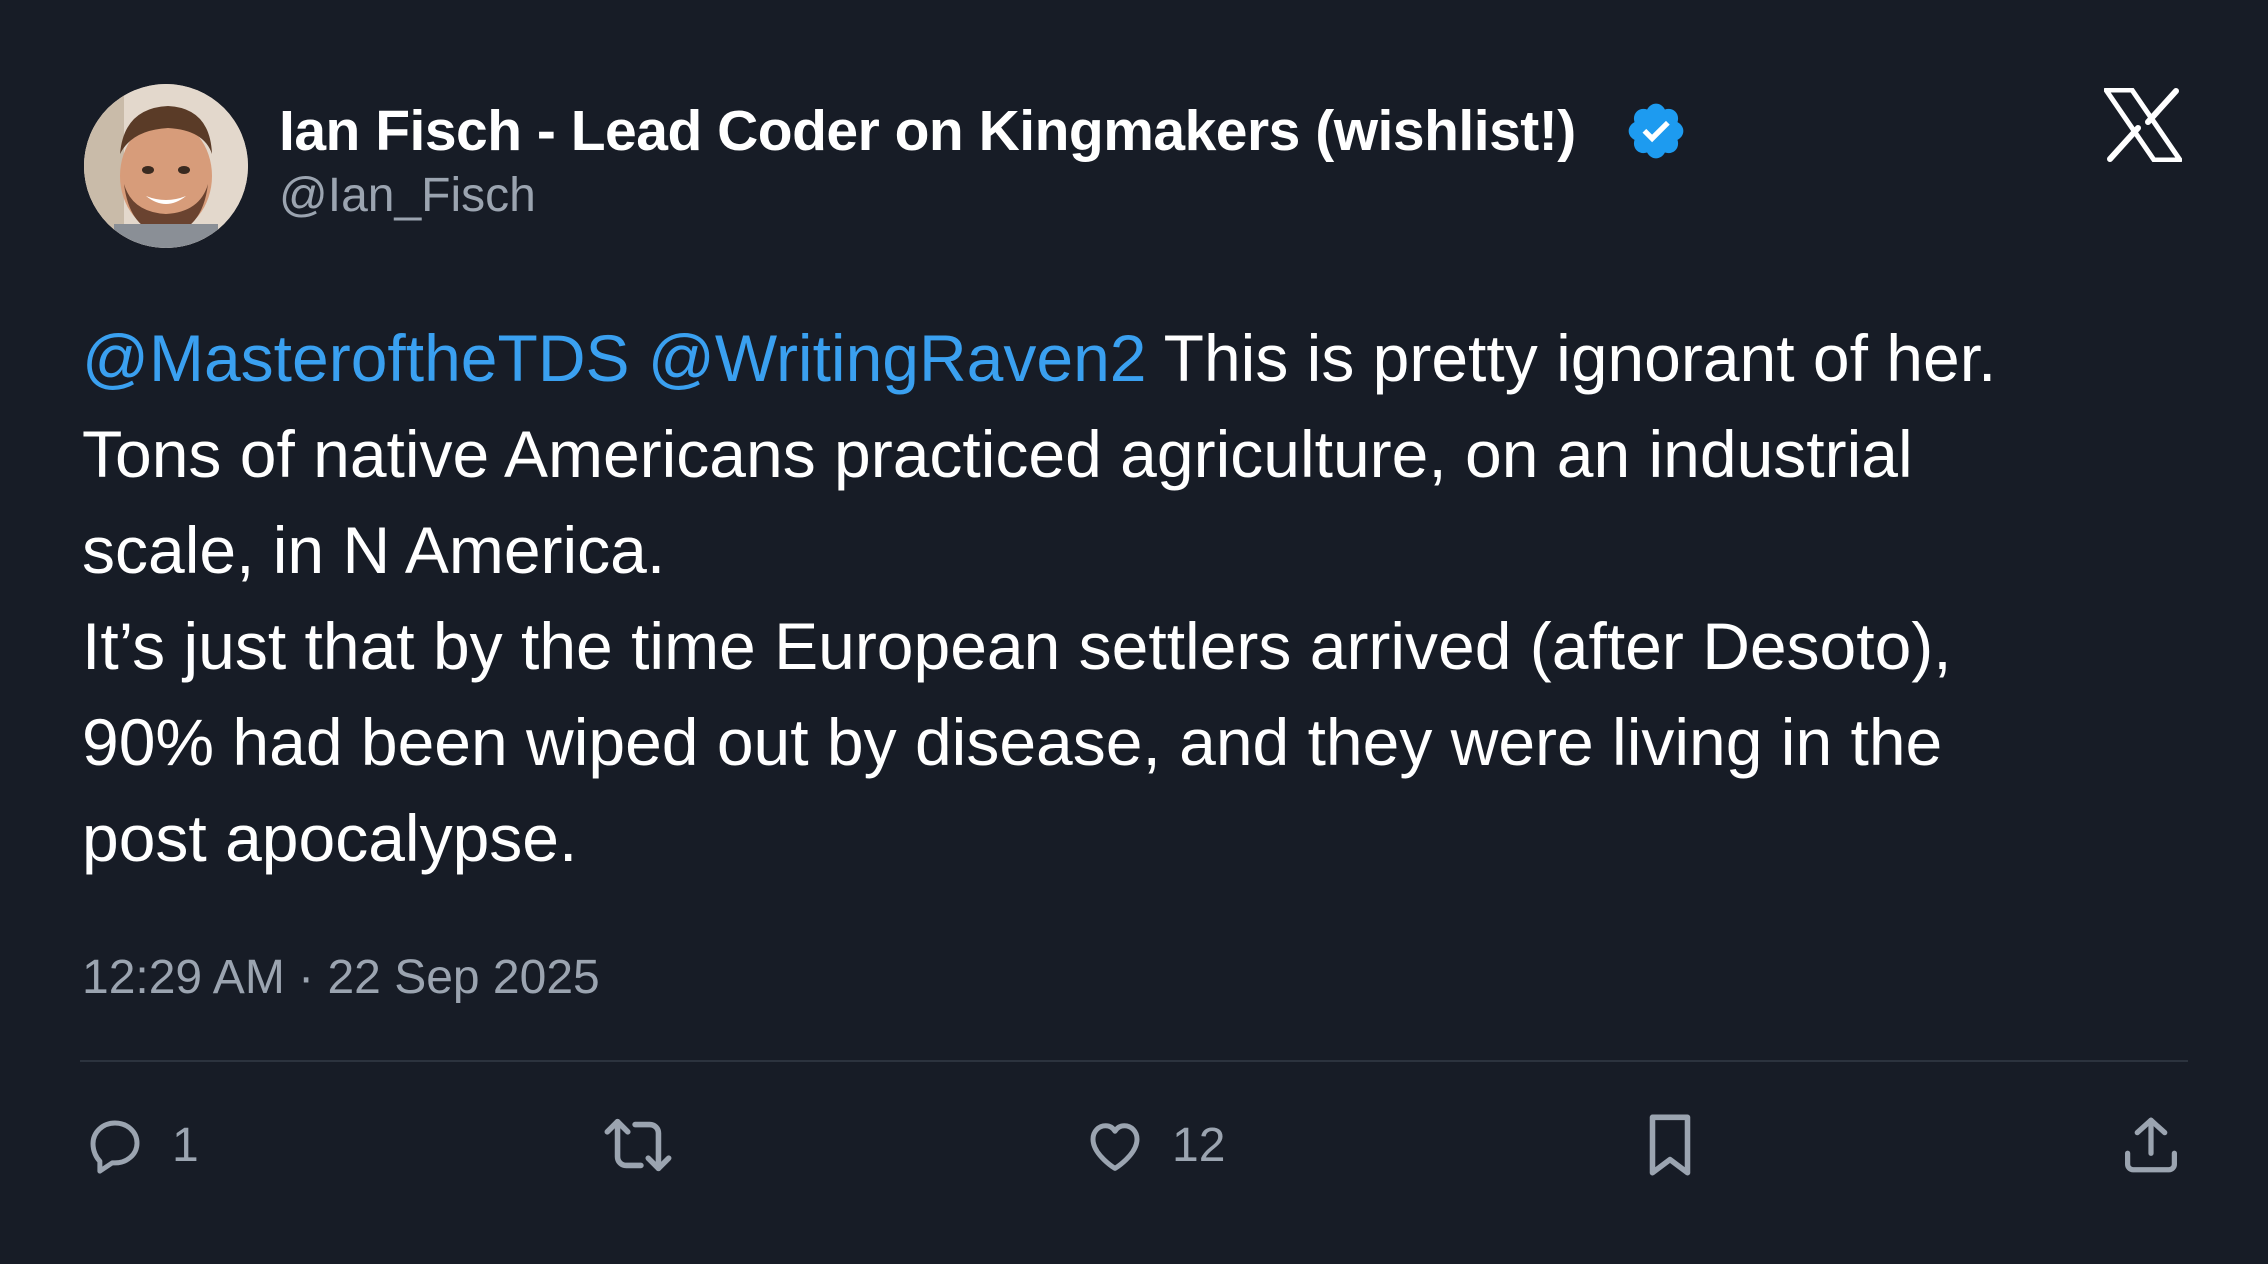 The height and width of the screenshot is (1264, 2268). I want to click on retweet-icon, so click(638, 1145).